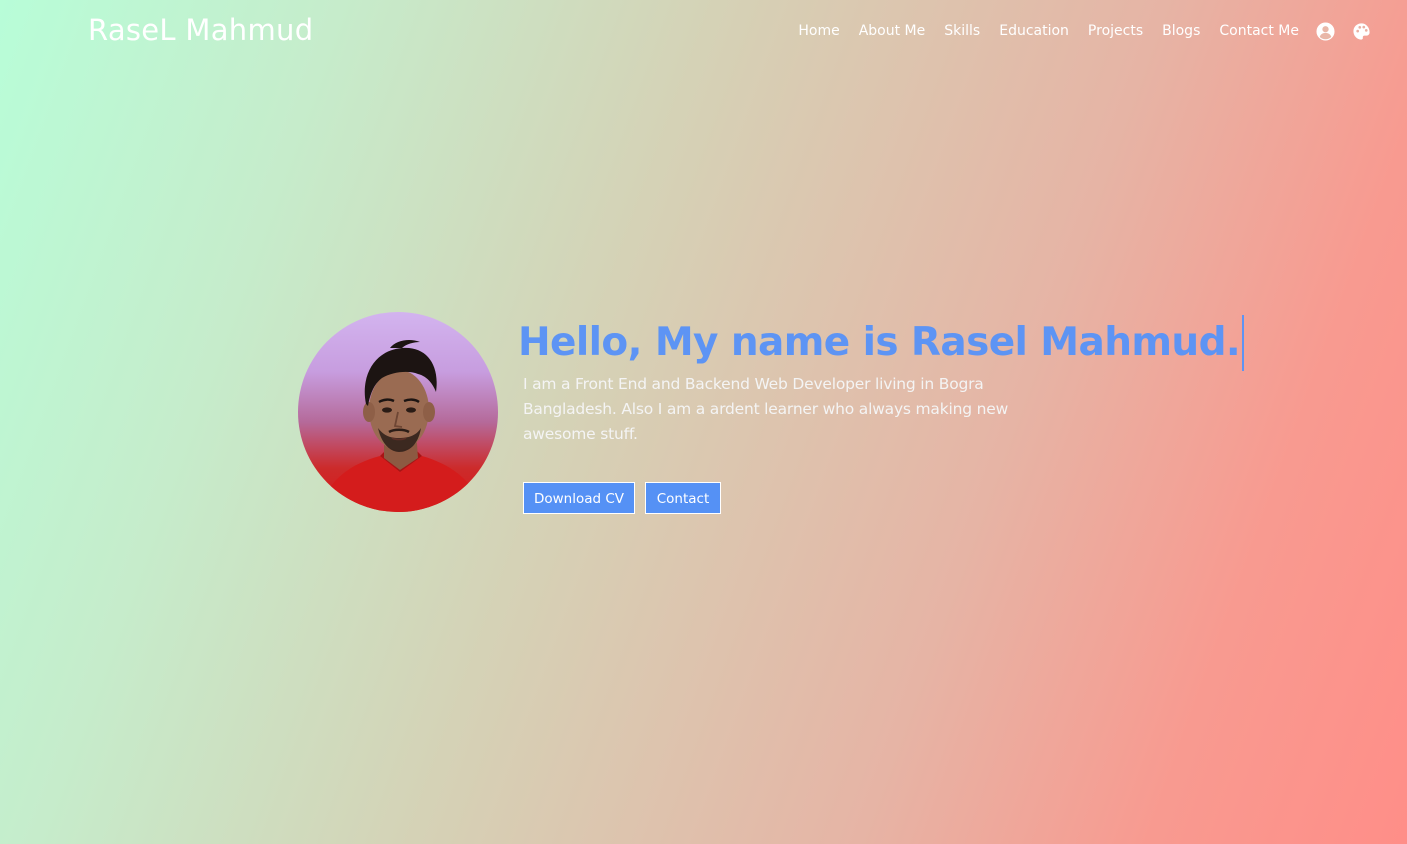 The image size is (1407, 844). What do you see at coordinates (1325, 31) in the screenshot?
I see `user-circle-icon` at bounding box center [1325, 31].